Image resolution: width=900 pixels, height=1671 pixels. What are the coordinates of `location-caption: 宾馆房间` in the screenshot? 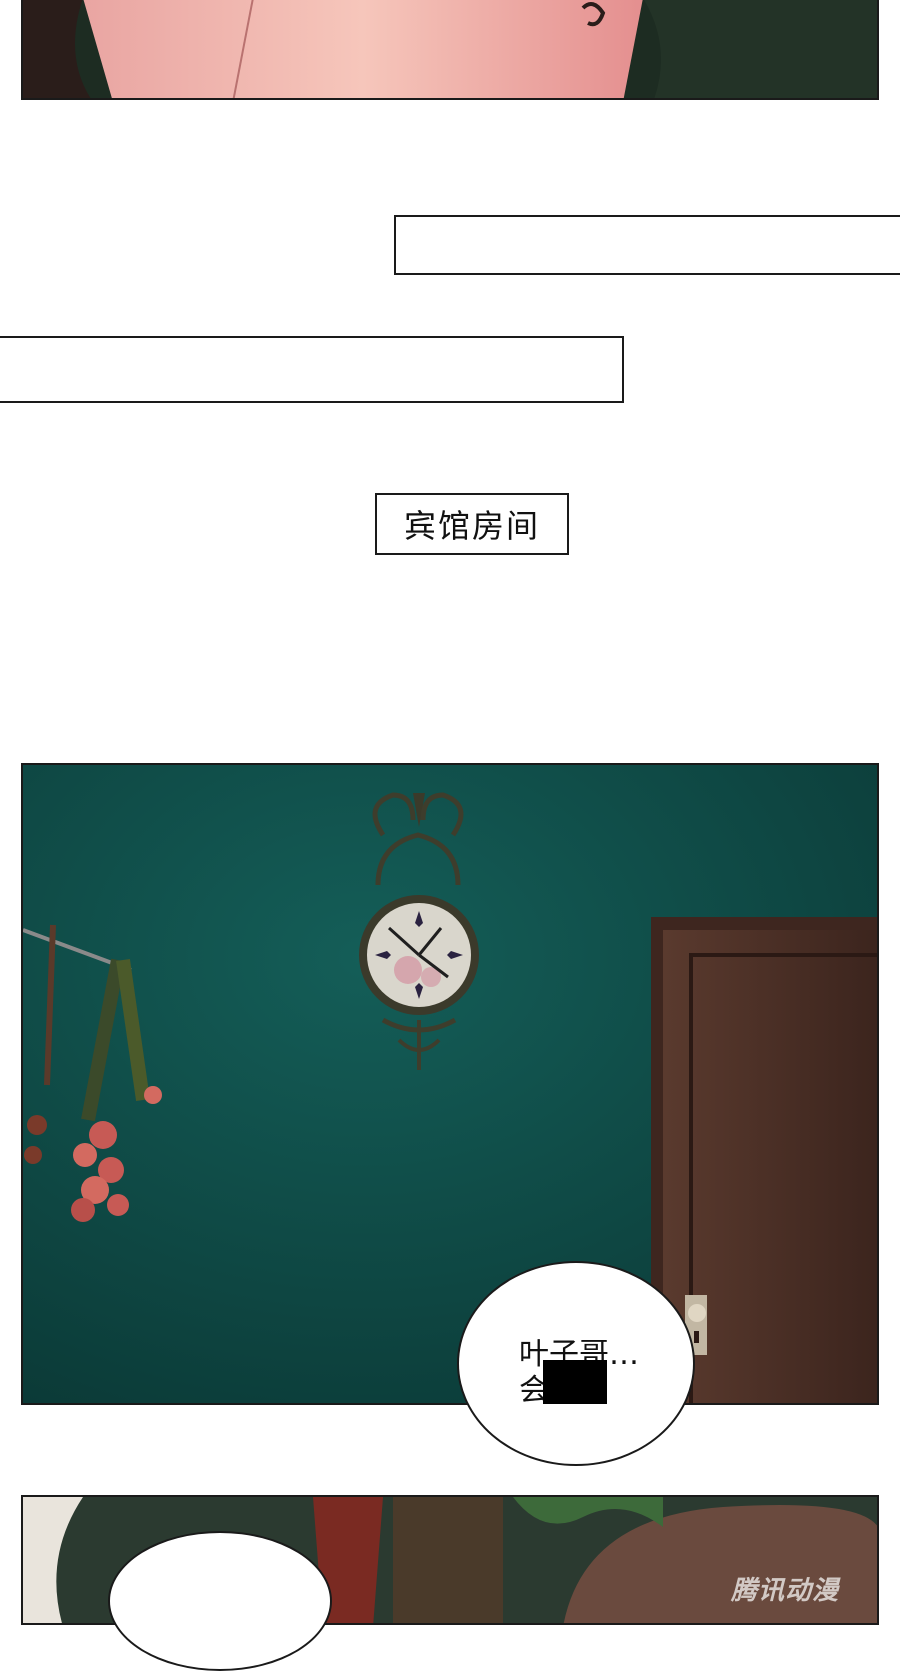 It's located at (472, 524).